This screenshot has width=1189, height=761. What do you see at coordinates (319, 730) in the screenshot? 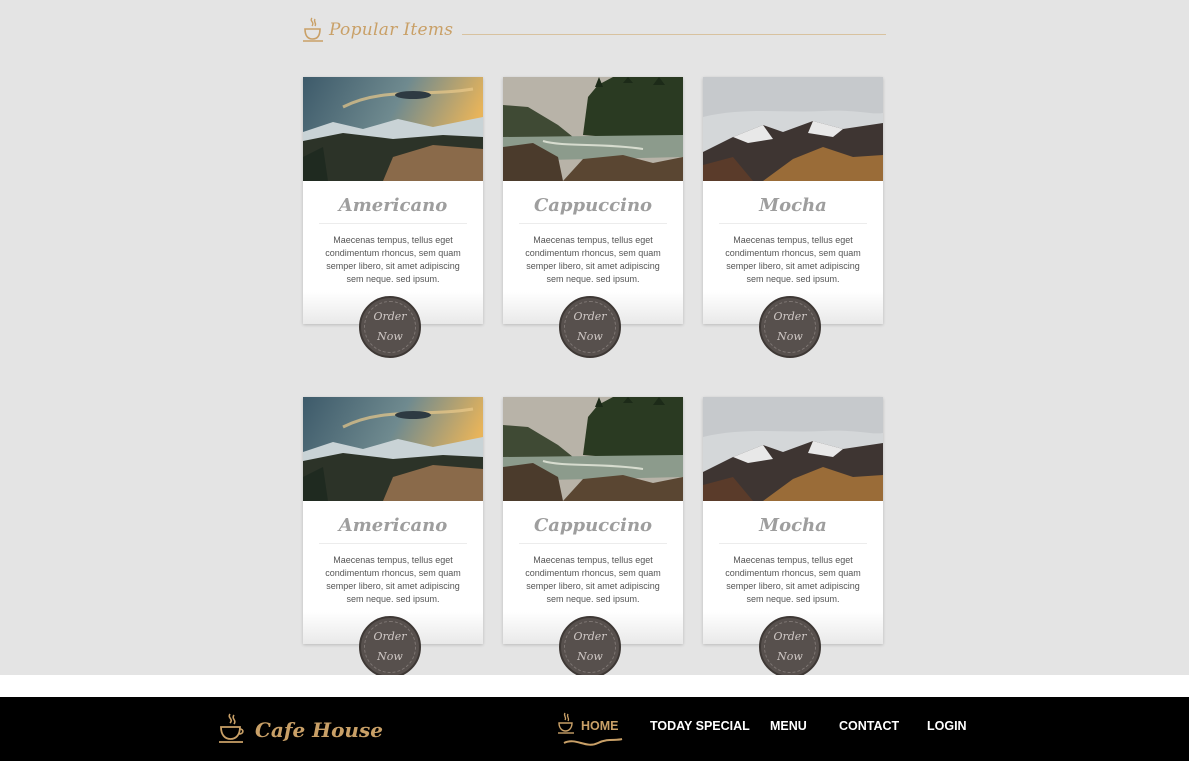
I see `brand-name: Cafe House` at bounding box center [319, 730].